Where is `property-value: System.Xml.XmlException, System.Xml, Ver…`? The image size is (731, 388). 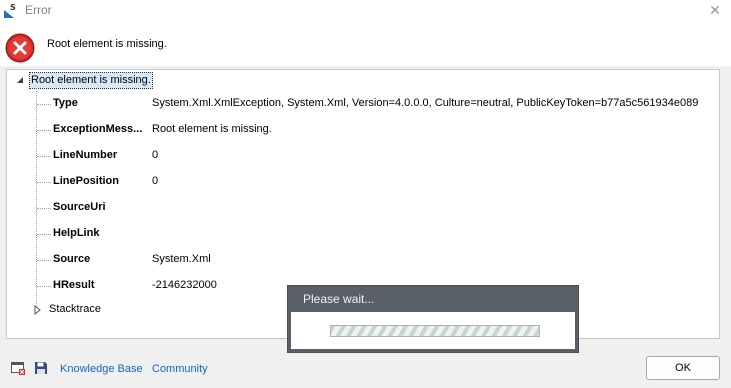
property-value: System.Xml.XmlException, System.Xml, Ver… is located at coordinates (425, 103).